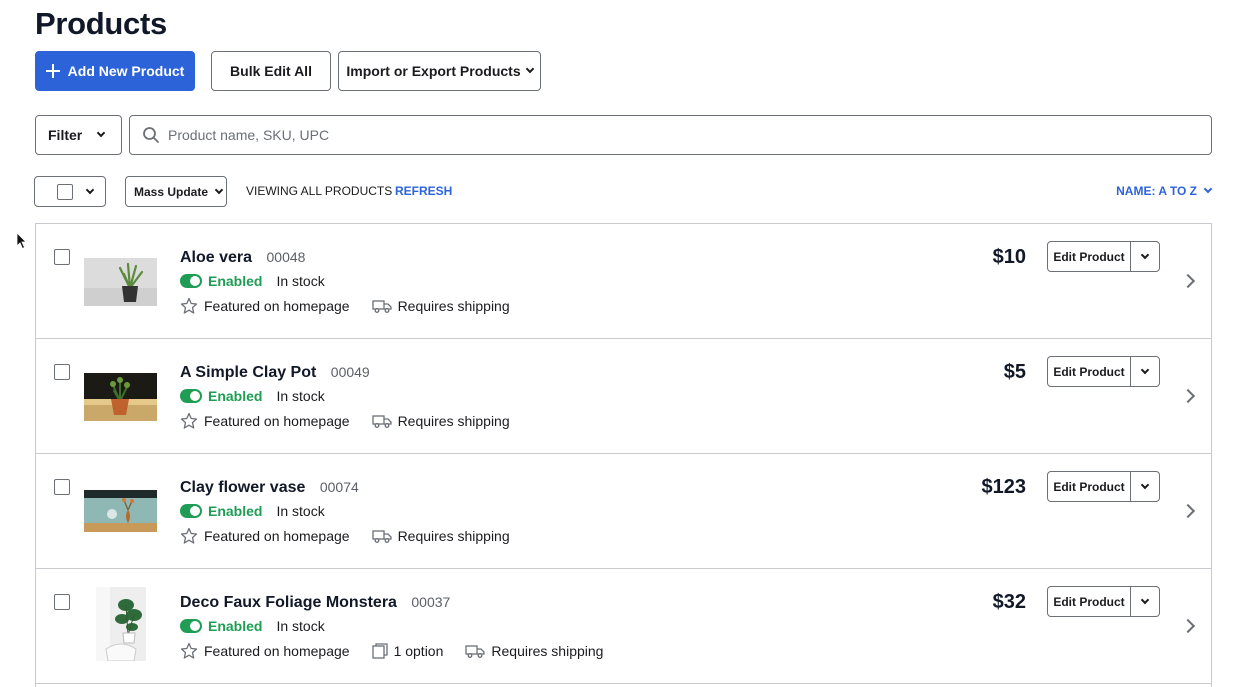 Image resolution: width=1251 pixels, height=687 pixels. Describe the element at coordinates (350, 372) in the screenshot. I see `product-sku: 00049` at that location.